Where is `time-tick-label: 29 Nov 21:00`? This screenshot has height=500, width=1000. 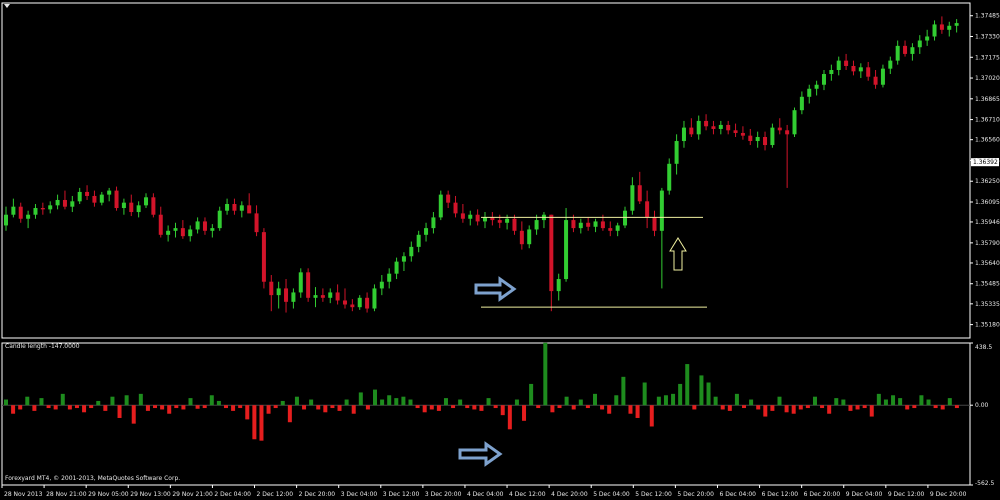
time-tick-label: 29 Nov 21:00 is located at coordinates (192, 494).